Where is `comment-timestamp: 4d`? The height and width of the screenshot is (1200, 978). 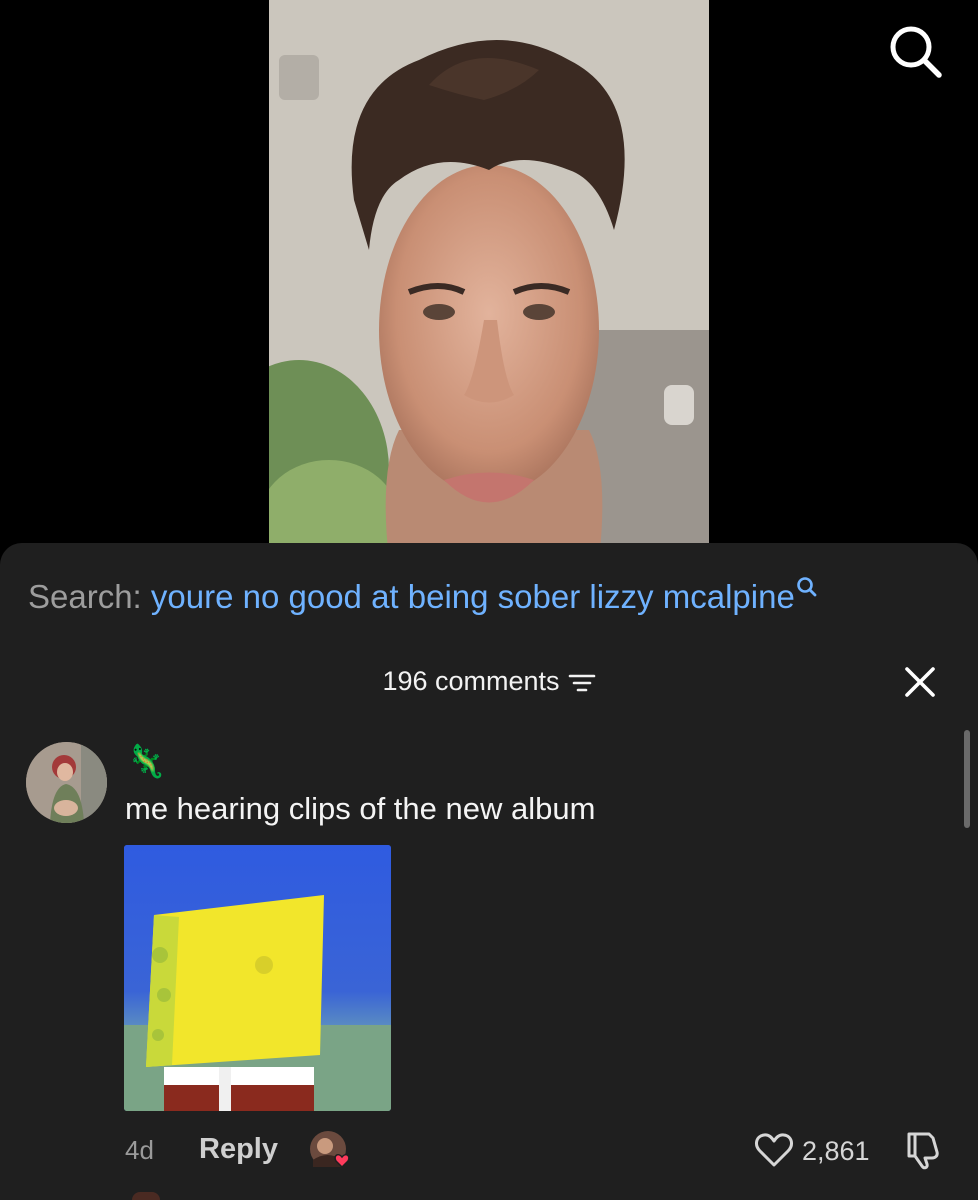
comment-timestamp: 4d is located at coordinates (139, 1150).